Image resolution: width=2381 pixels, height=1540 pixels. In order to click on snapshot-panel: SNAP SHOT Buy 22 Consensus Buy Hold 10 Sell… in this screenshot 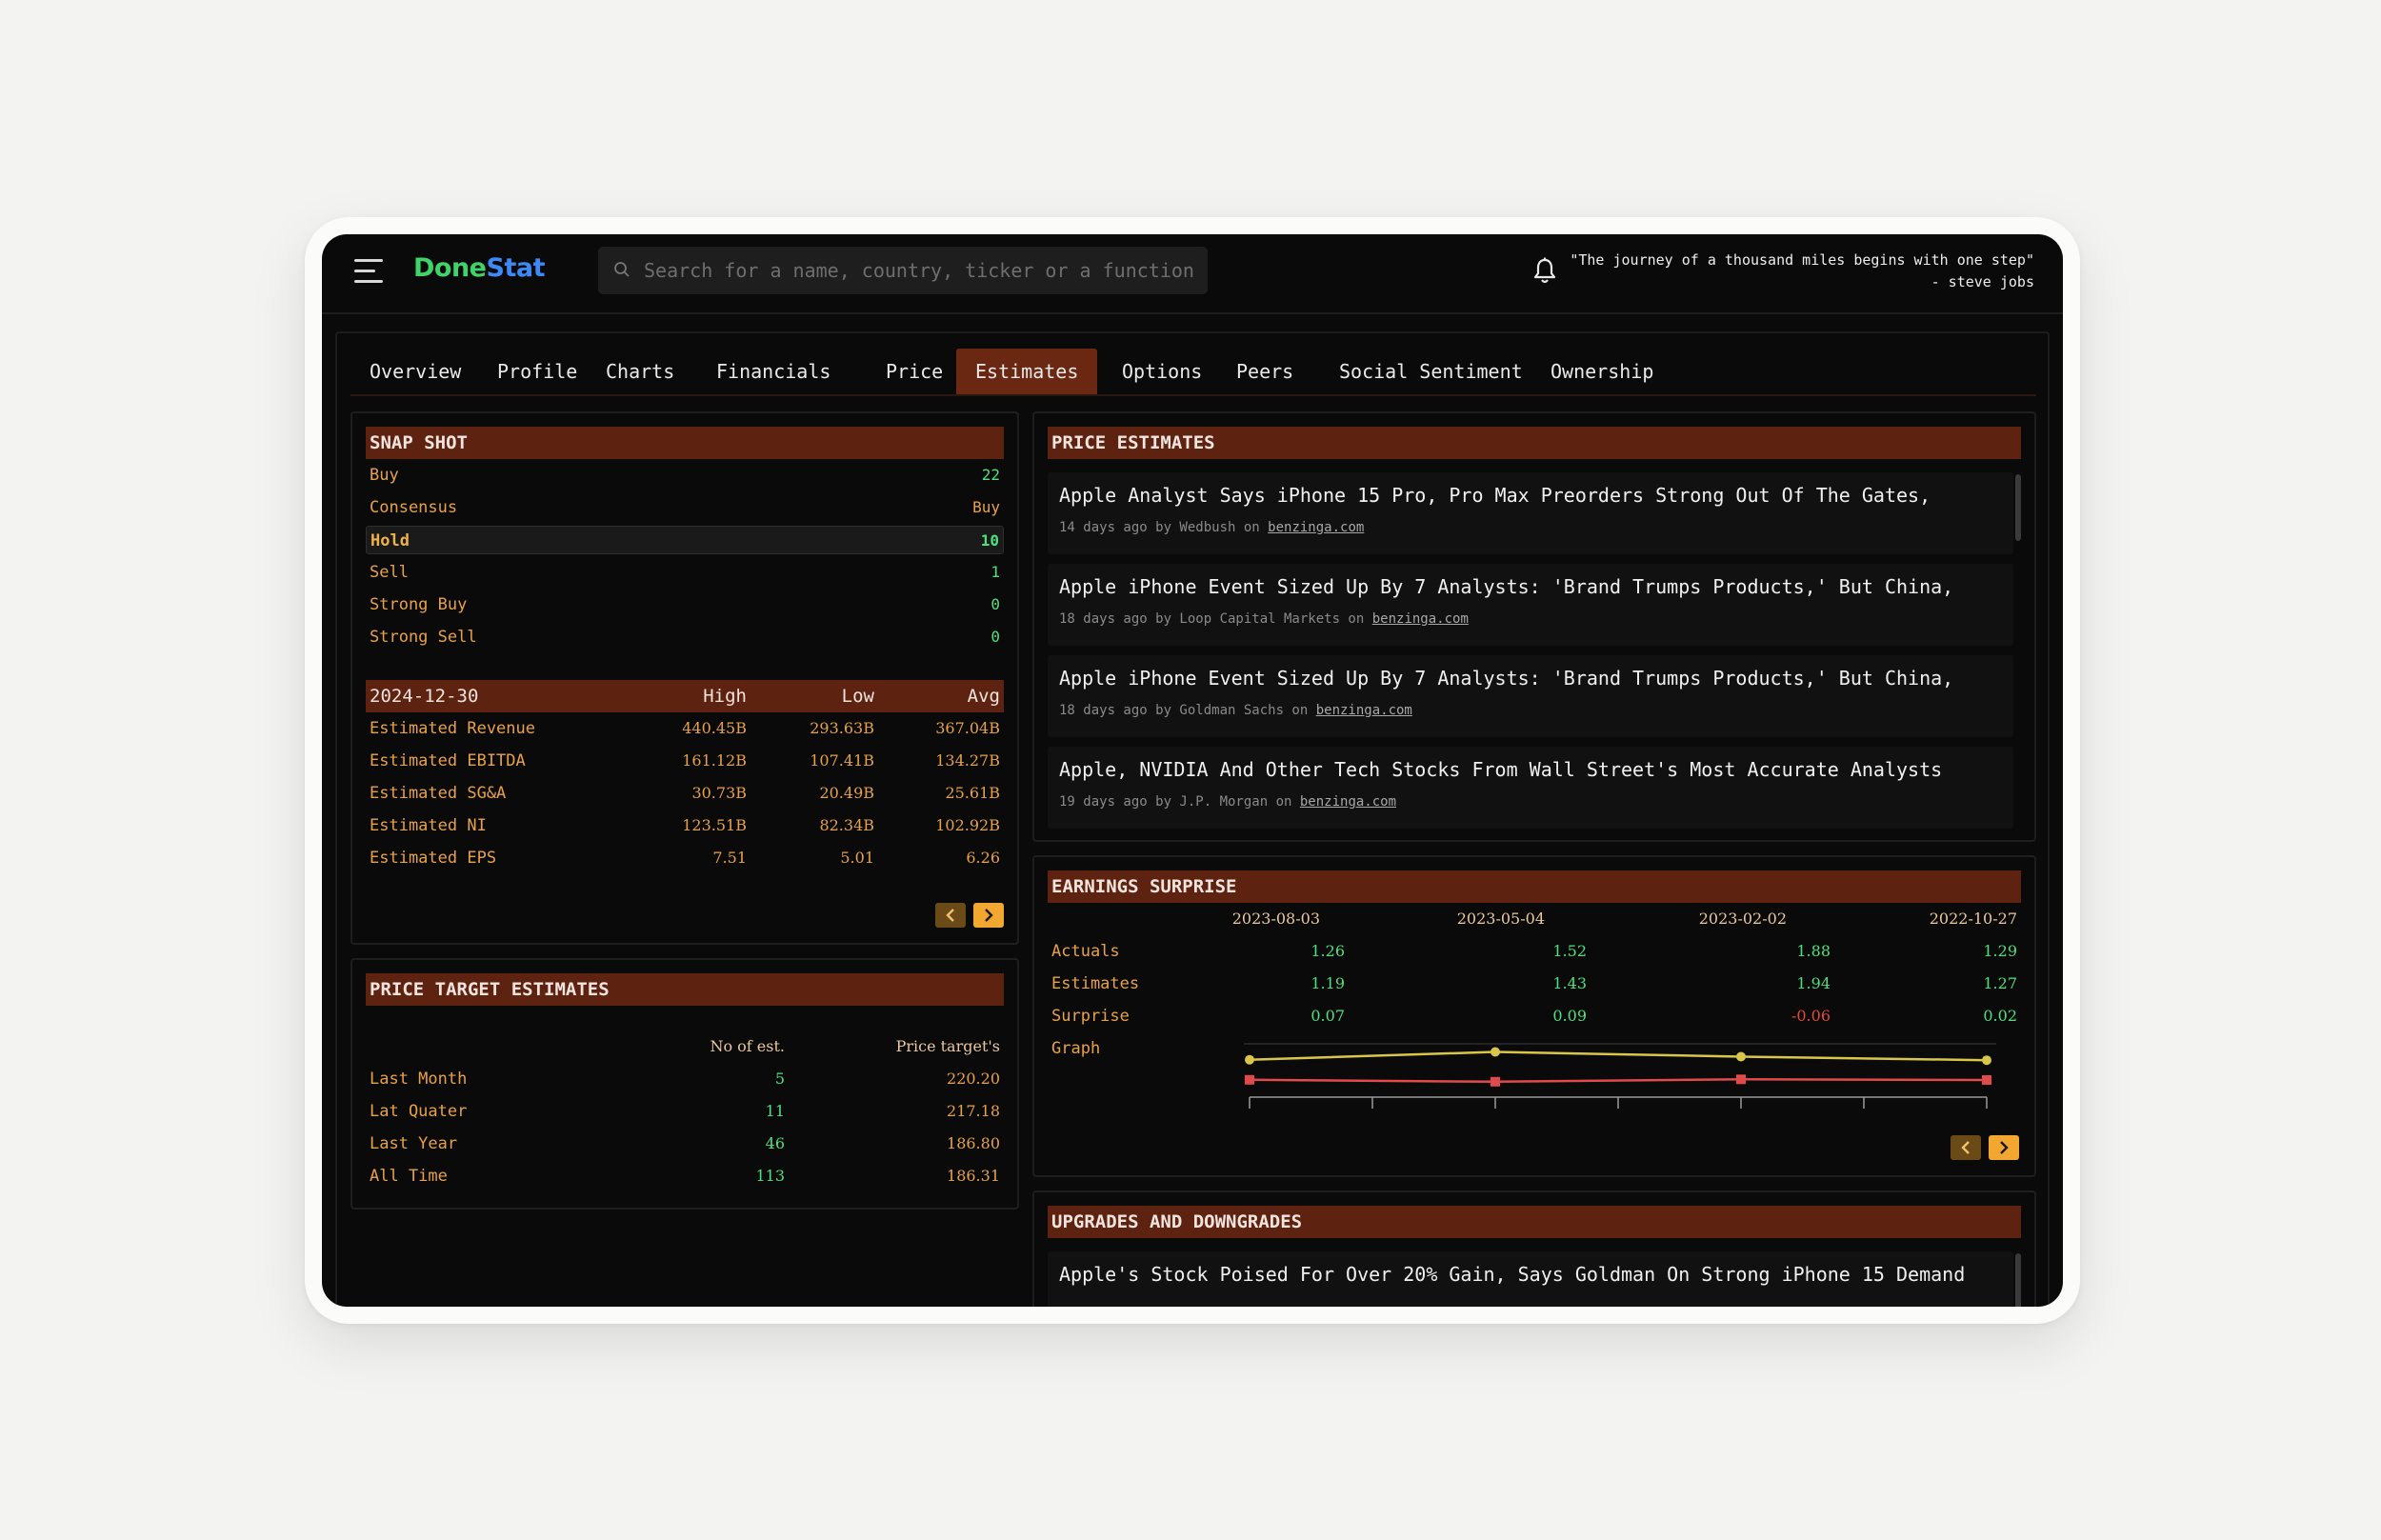, I will do `click(684, 678)`.